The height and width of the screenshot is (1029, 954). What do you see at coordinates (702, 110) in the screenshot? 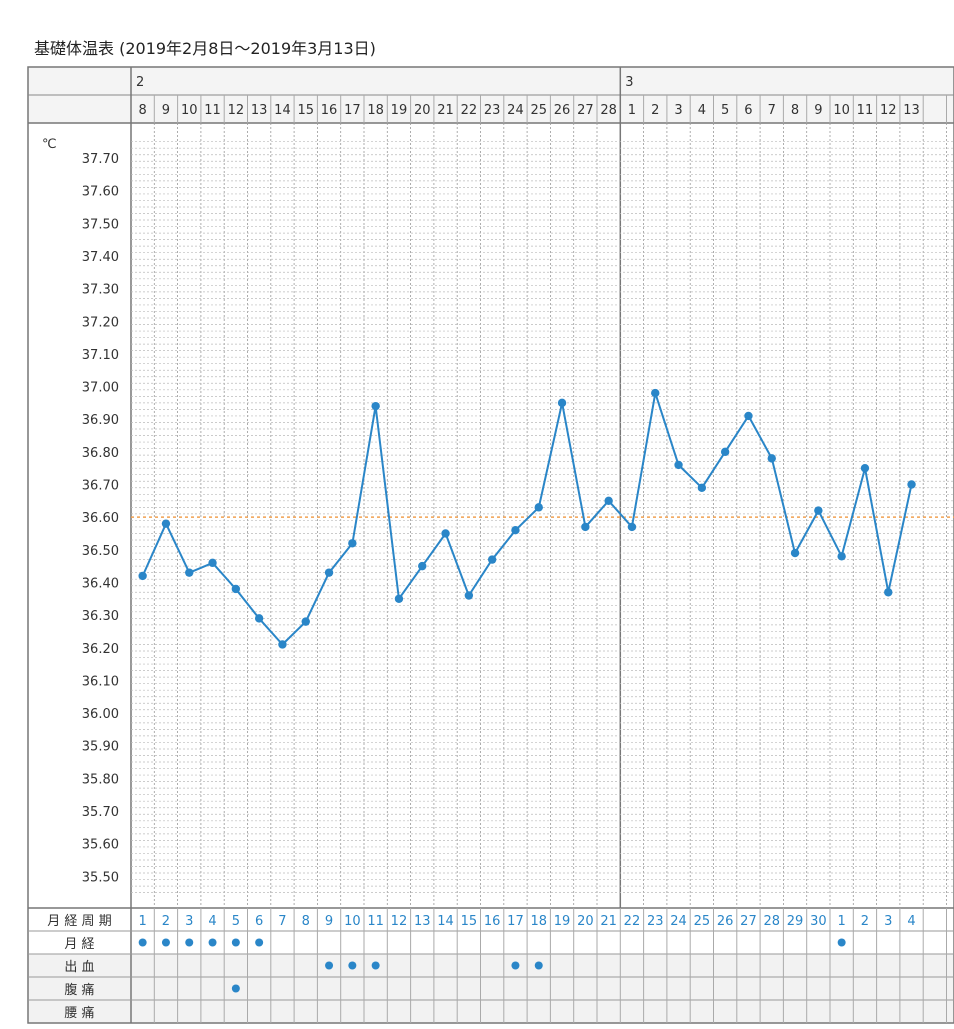
I see `day-label: 4` at bounding box center [702, 110].